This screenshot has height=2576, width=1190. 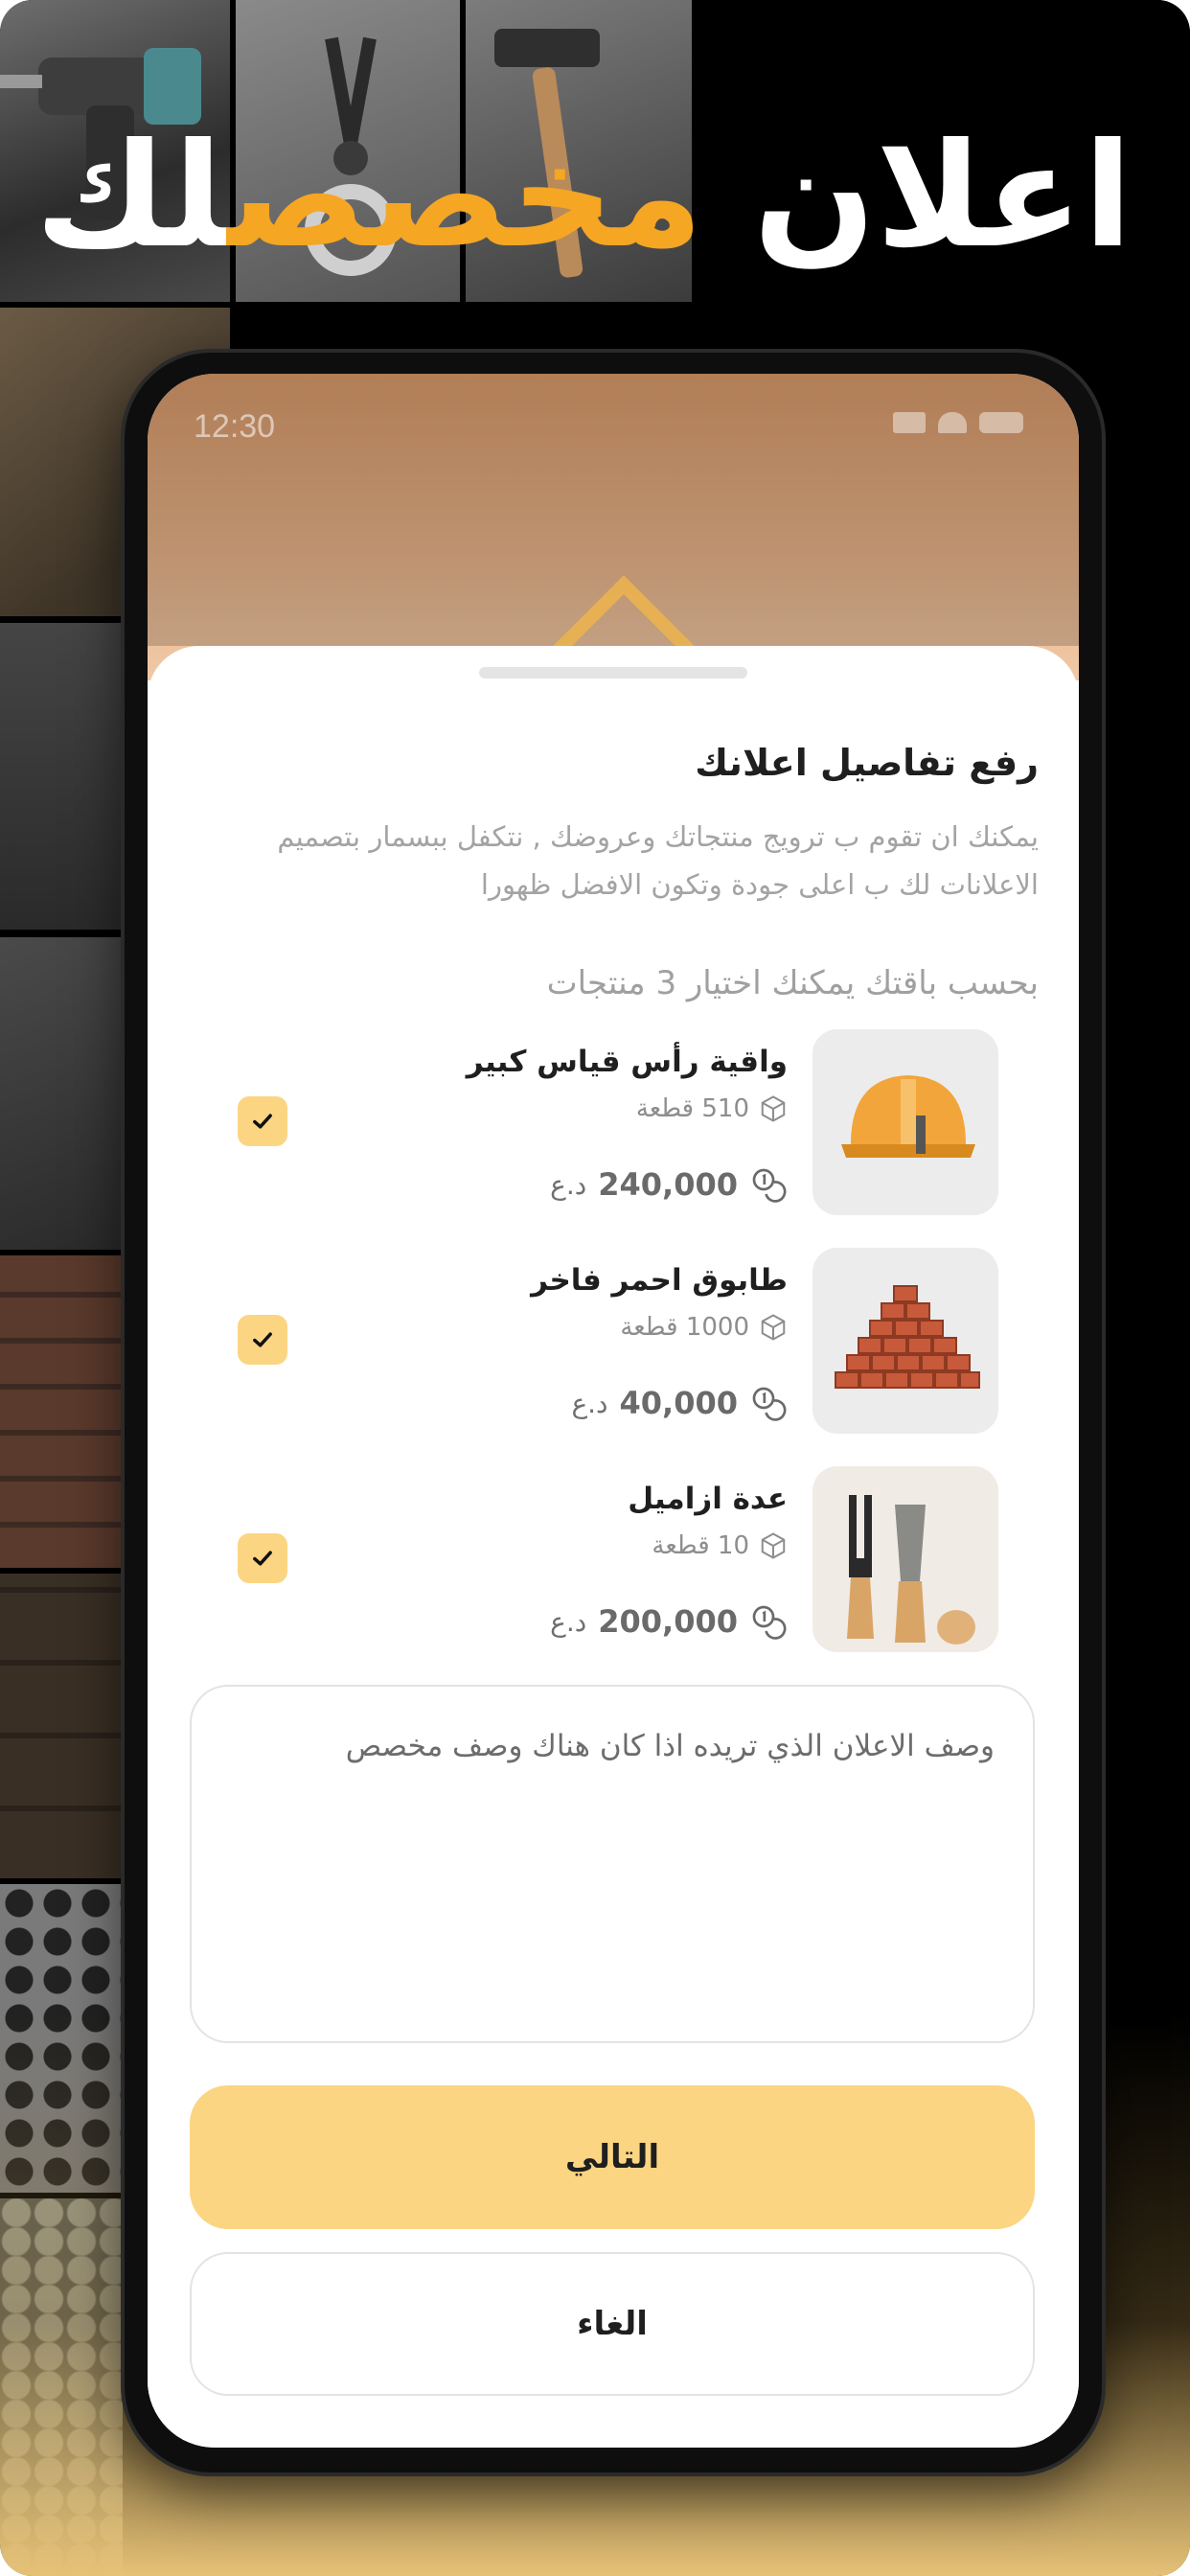 I want to click on product-quantity-row: 510 قطعة, so click(x=712, y=1108).